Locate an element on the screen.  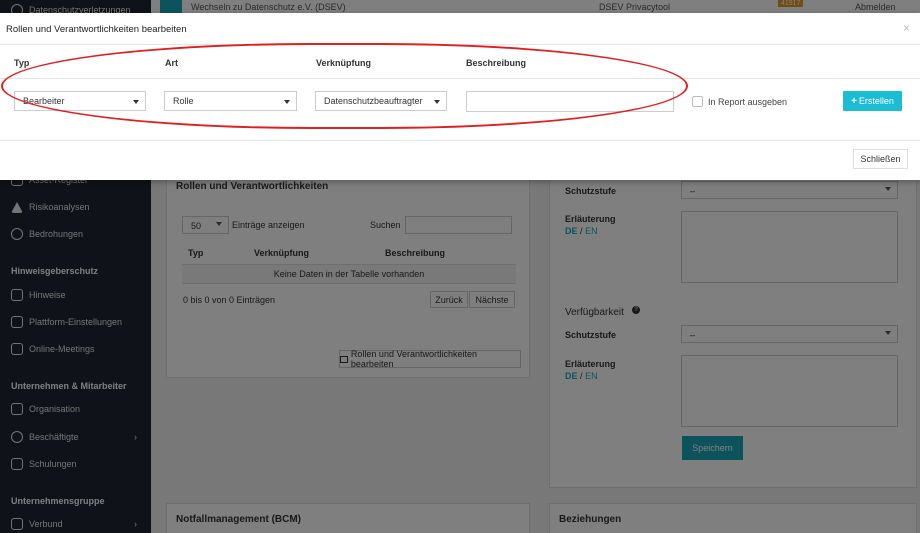
modal-header-divider is located at coordinates (460, 44).